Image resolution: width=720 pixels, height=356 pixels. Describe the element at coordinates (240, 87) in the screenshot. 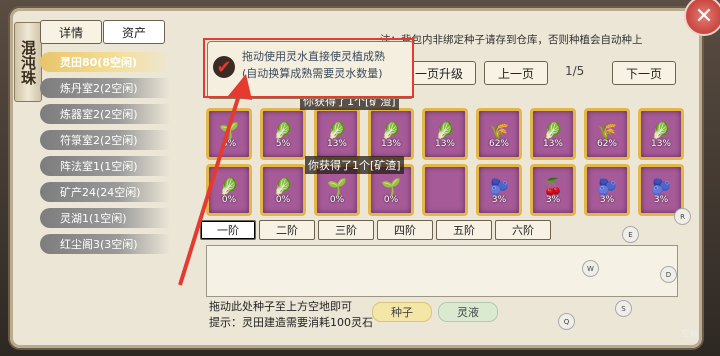

I see `arrow-head` at that location.